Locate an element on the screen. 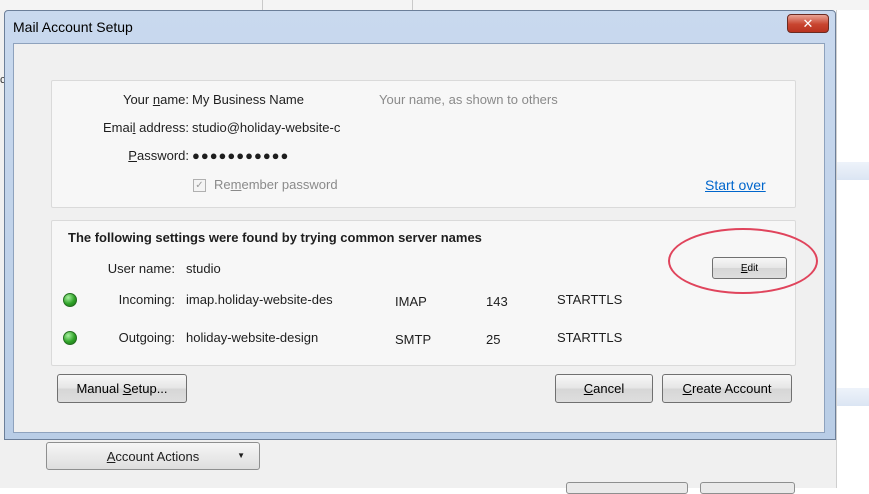 The image size is (869, 494). cancel-label: Cancel is located at coordinates (604, 388).